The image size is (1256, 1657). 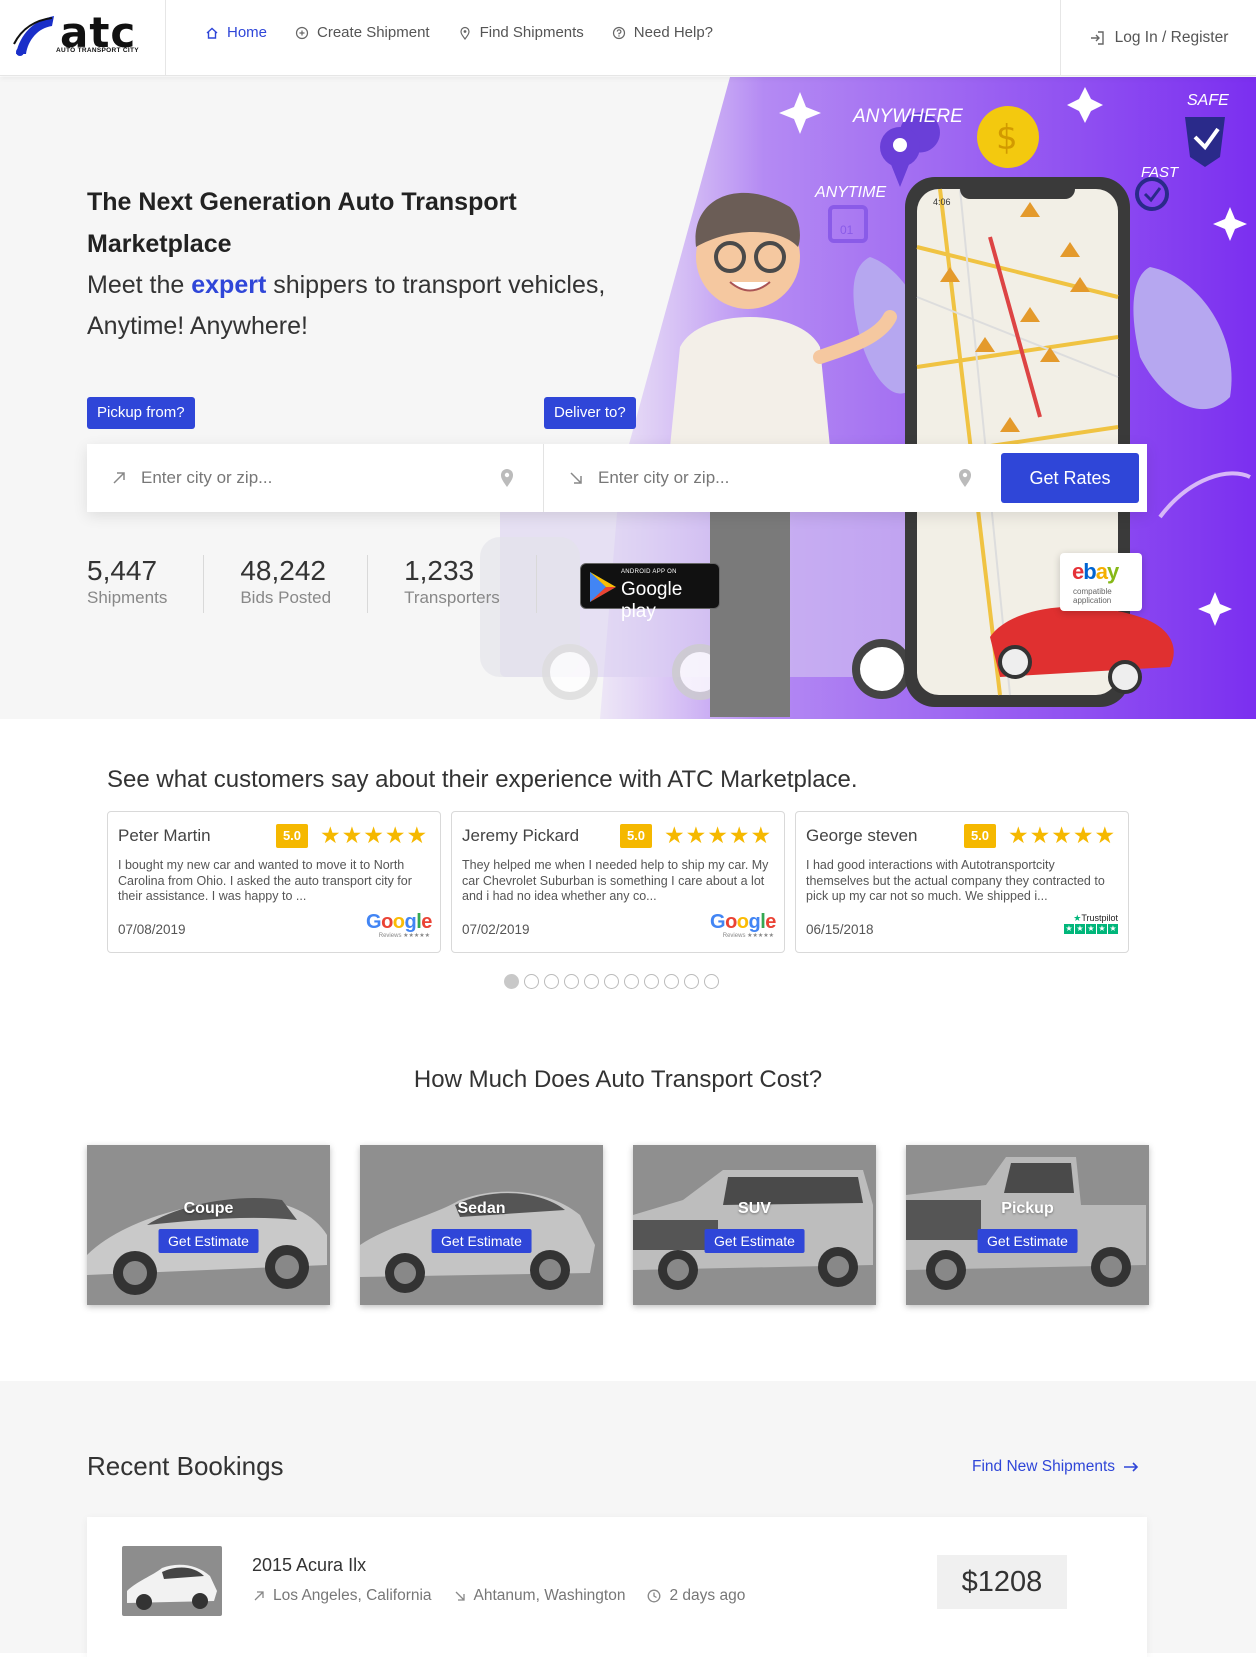 What do you see at coordinates (146, 584) in the screenshot?
I see `stat-shipments: 5,447 Shipments` at bounding box center [146, 584].